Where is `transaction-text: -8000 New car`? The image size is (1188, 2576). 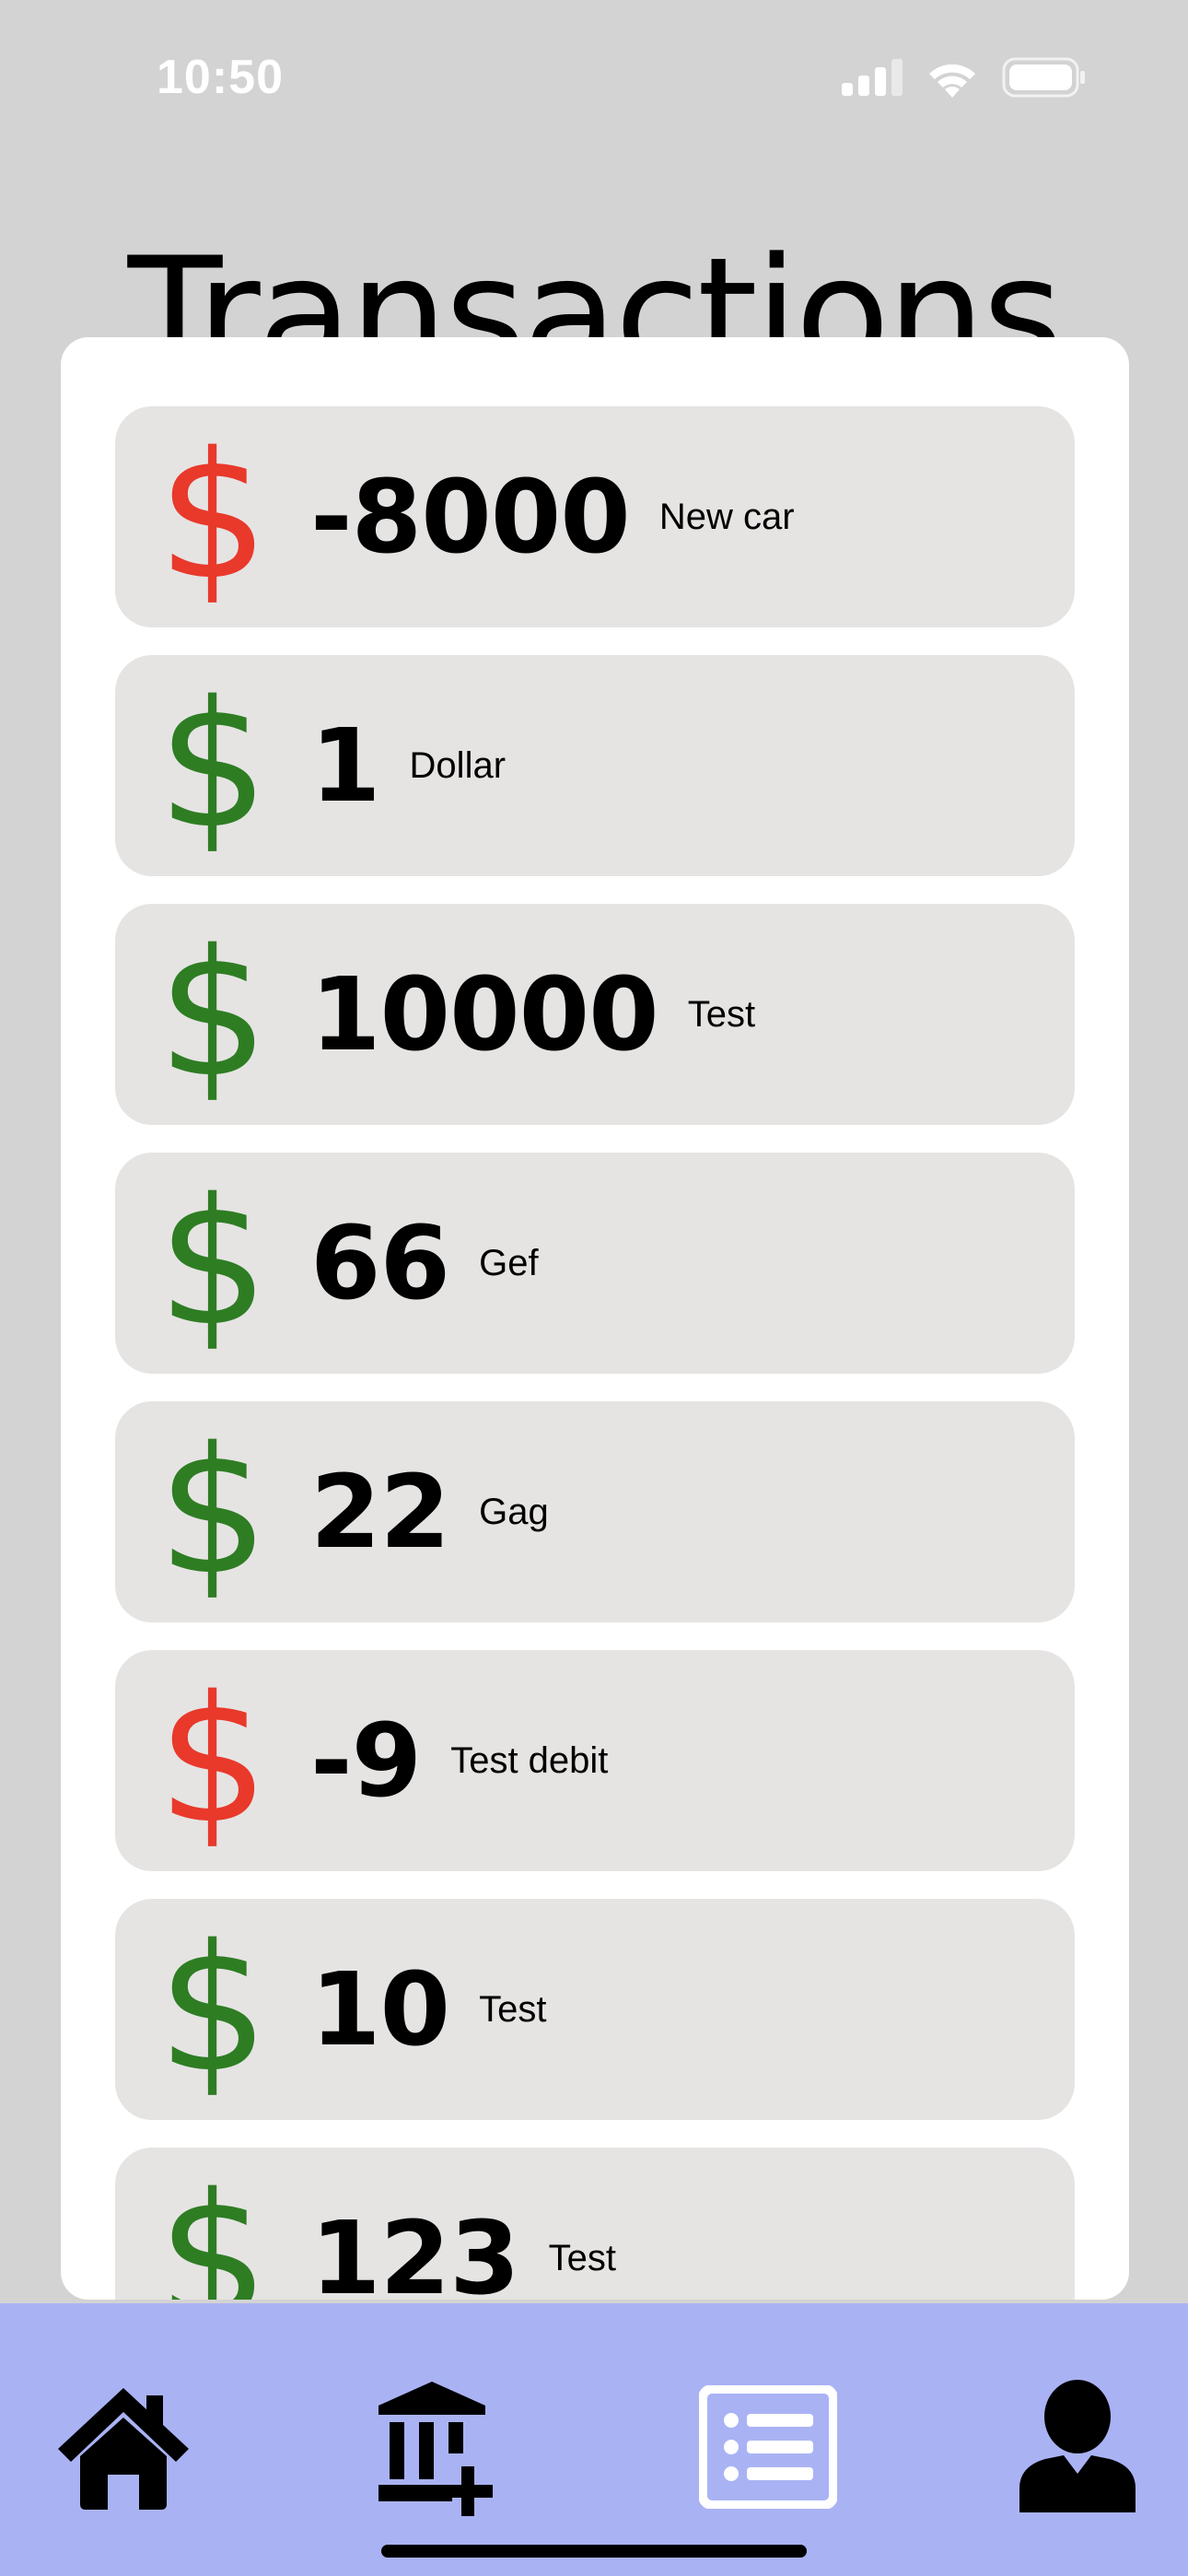 transaction-text: -8000 New car is located at coordinates (552, 516).